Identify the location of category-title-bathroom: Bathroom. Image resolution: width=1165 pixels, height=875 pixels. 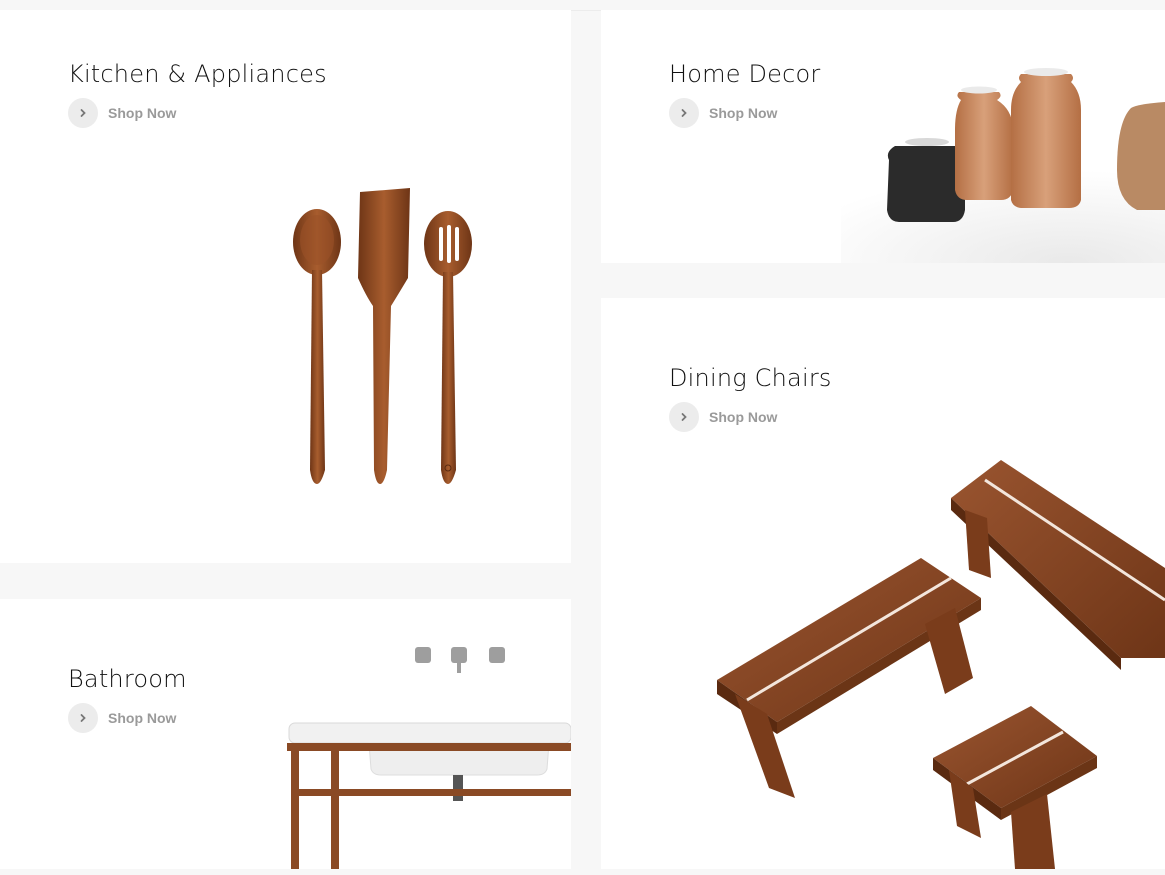
(127, 679).